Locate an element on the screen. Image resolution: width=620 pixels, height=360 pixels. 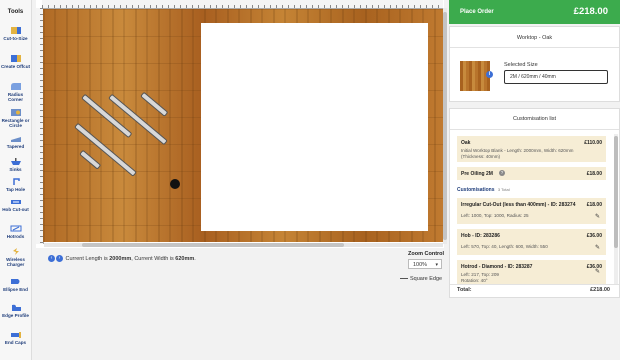
end-caps-icon is located at coordinates (15, 335).